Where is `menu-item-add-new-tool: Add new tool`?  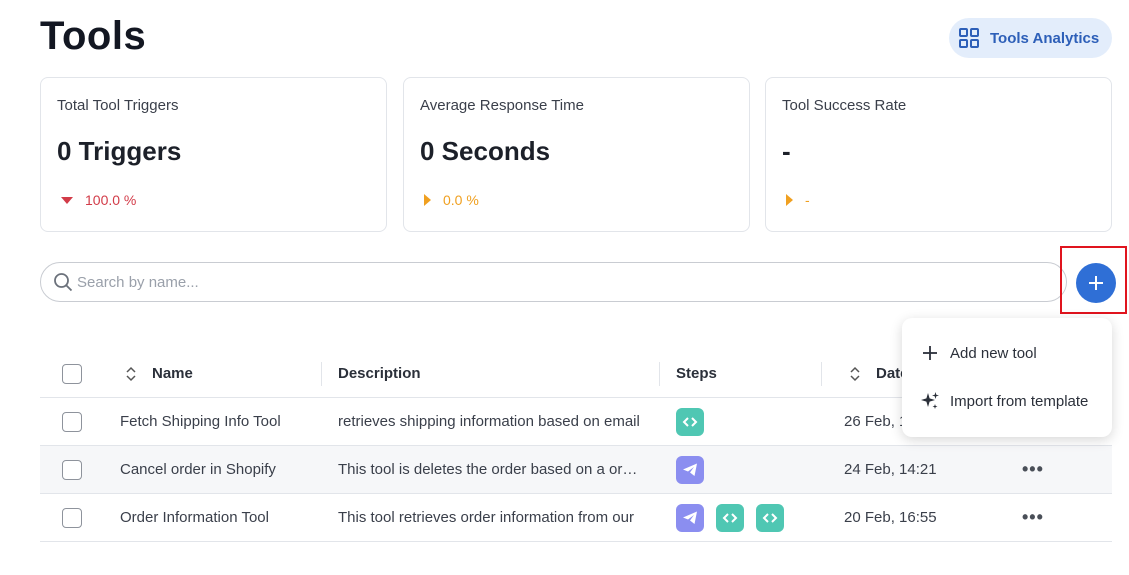 menu-item-add-new-tool: Add new tool is located at coordinates (1007, 353).